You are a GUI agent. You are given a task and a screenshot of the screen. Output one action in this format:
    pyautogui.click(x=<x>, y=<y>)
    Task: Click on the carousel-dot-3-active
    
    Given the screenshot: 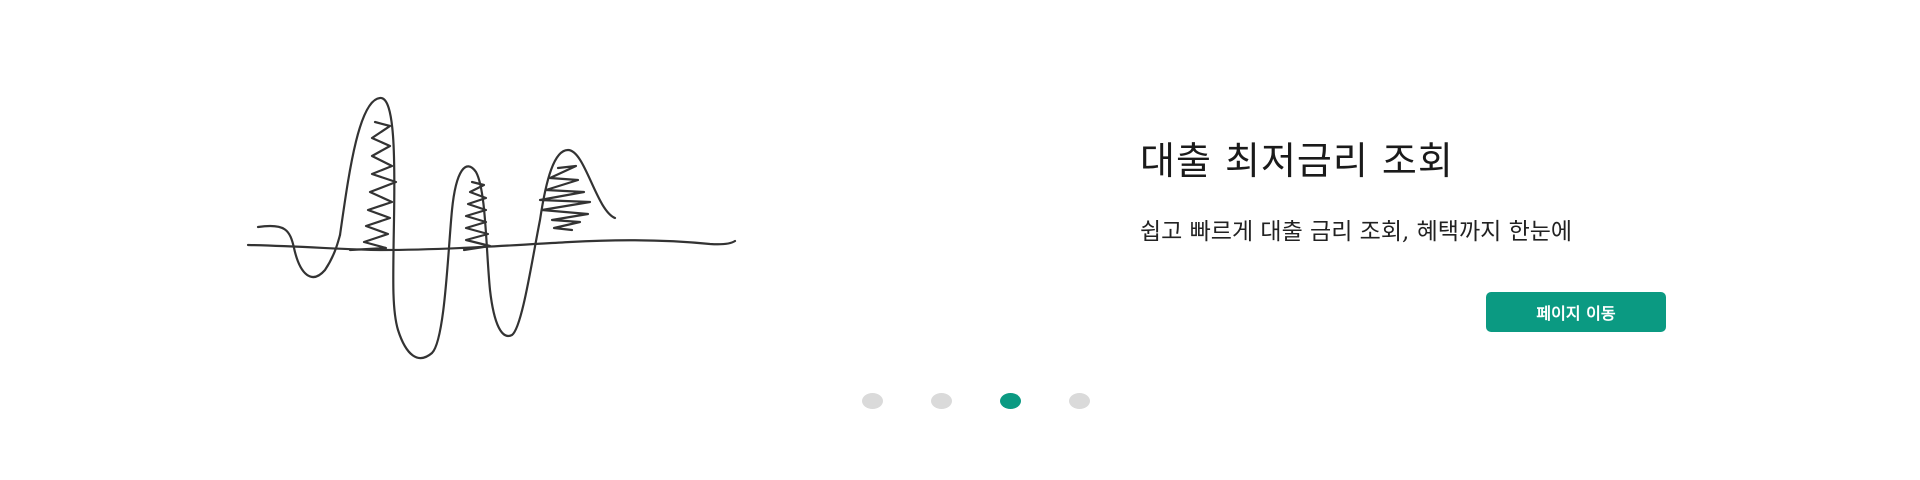 What is the action you would take?
    pyautogui.click(x=1010, y=401)
    